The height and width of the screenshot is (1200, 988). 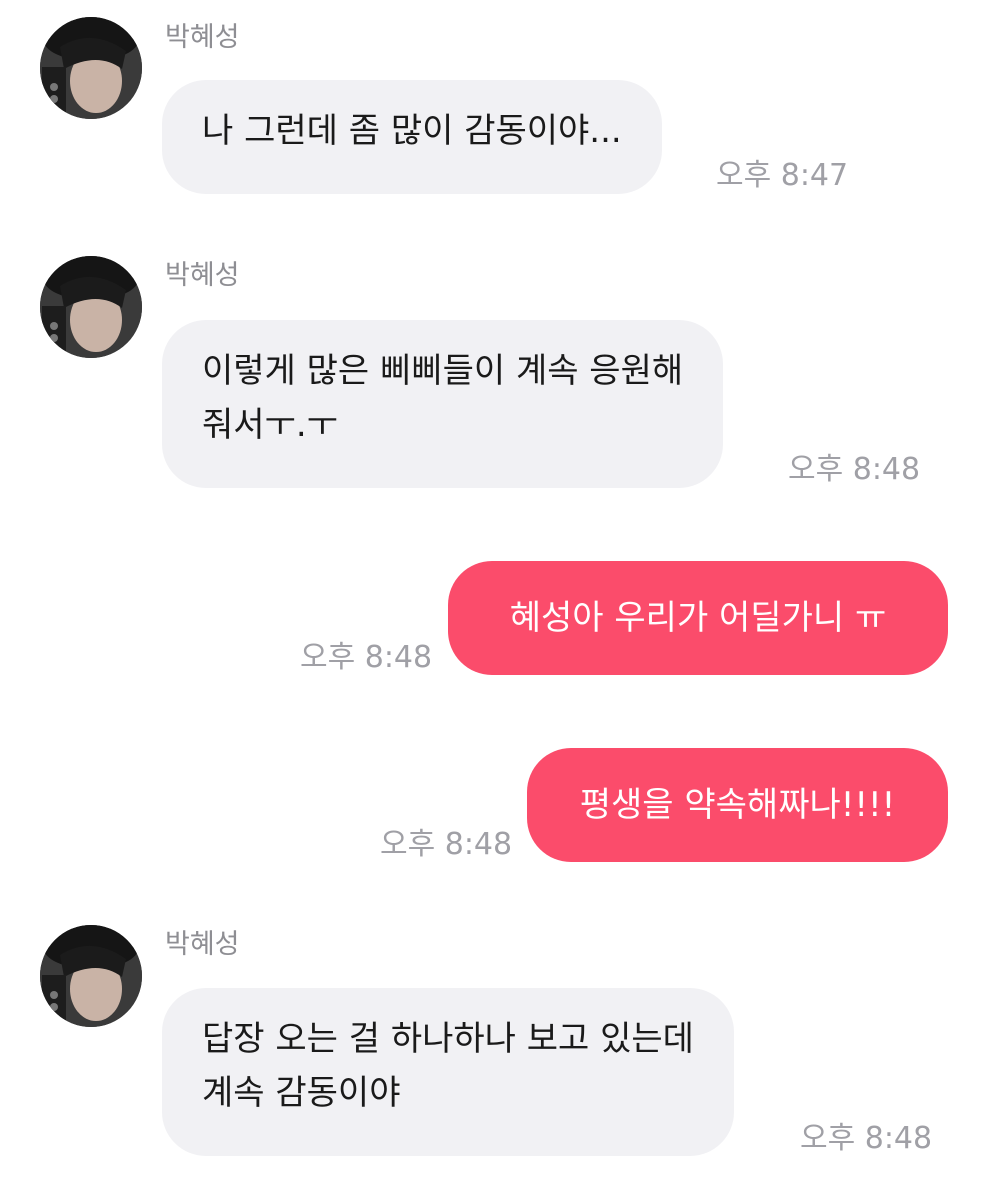 What do you see at coordinates (448, 1072) in the screenshot?
I see `incoming-message-bubble: 답장 오는 걸 하나하나 보고 있는데 계속 감동이야` at bounding box center [448, 1072].